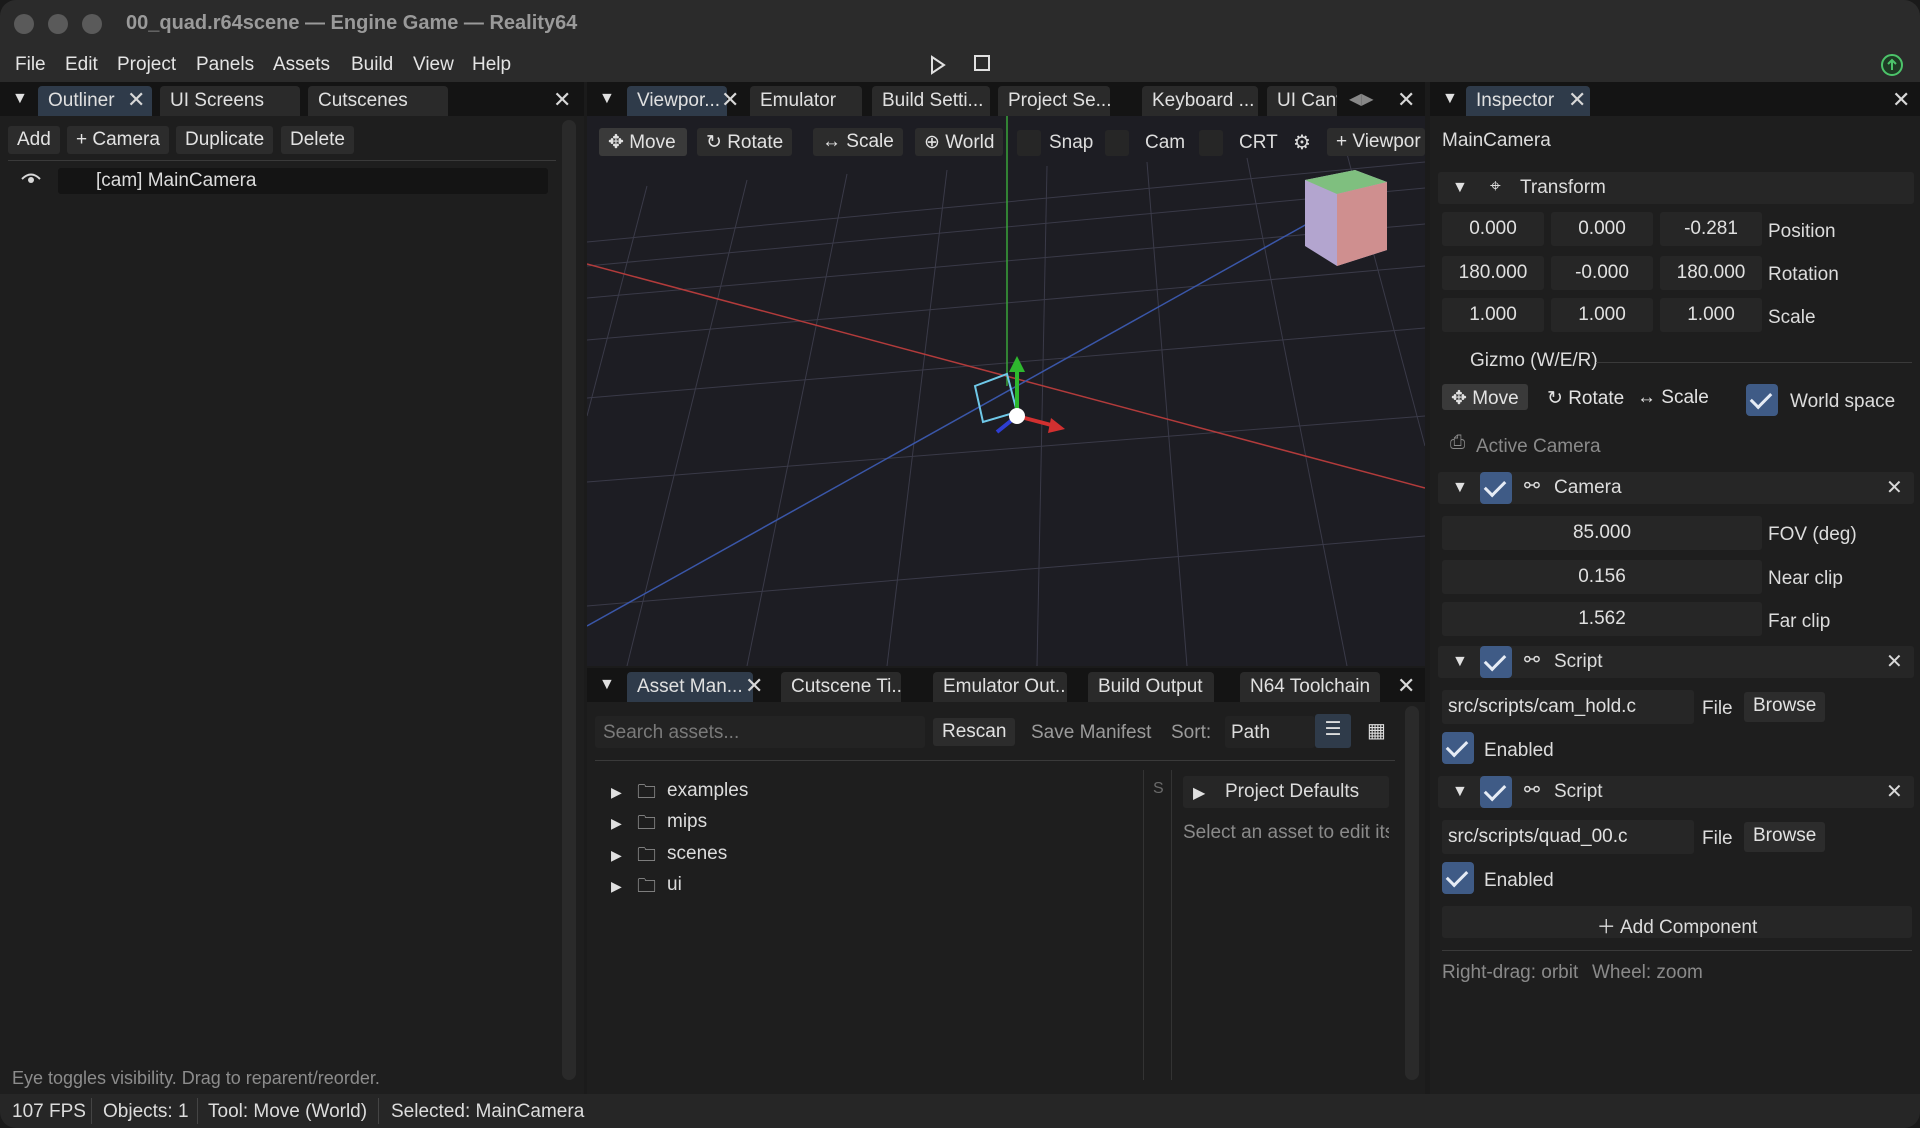 The height and width of the screenshot is (1128, 1920). What do you see at coordinates (1762, 400) in the screenshot?
I see `world-space-checkbox` at bounding box center [1762, 400].